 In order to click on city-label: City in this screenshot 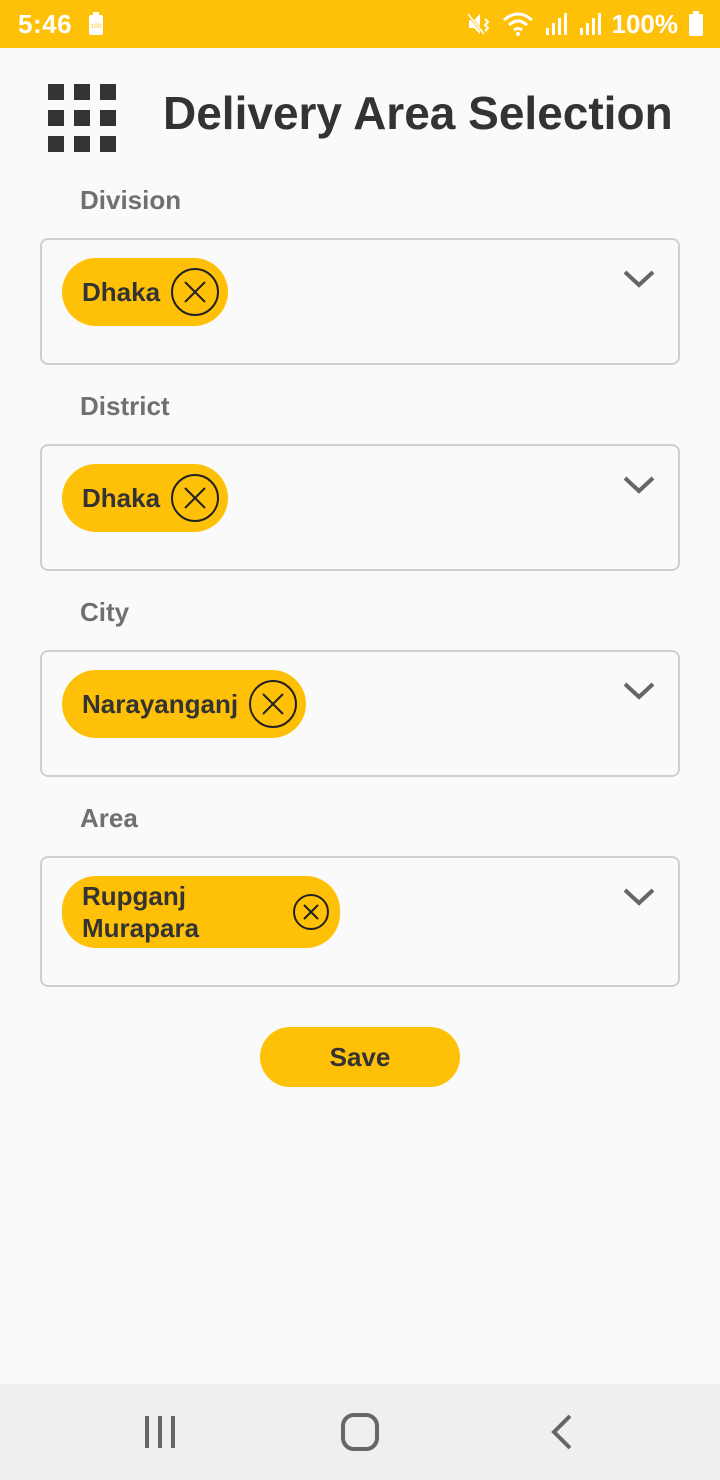, I will do `click(105, 612)`.